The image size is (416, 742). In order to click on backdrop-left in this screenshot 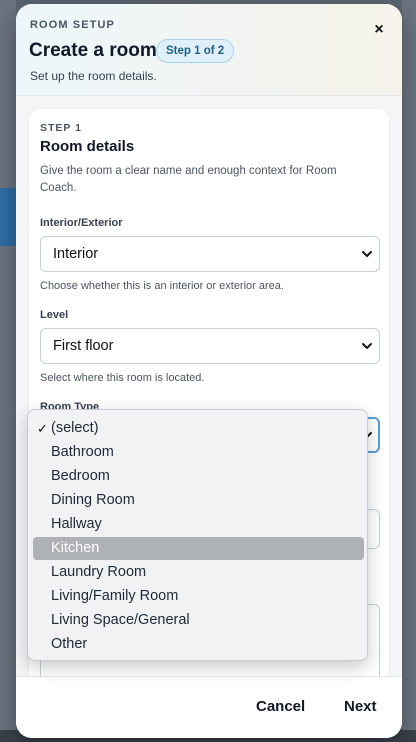, I will do `click(8, 371)`.